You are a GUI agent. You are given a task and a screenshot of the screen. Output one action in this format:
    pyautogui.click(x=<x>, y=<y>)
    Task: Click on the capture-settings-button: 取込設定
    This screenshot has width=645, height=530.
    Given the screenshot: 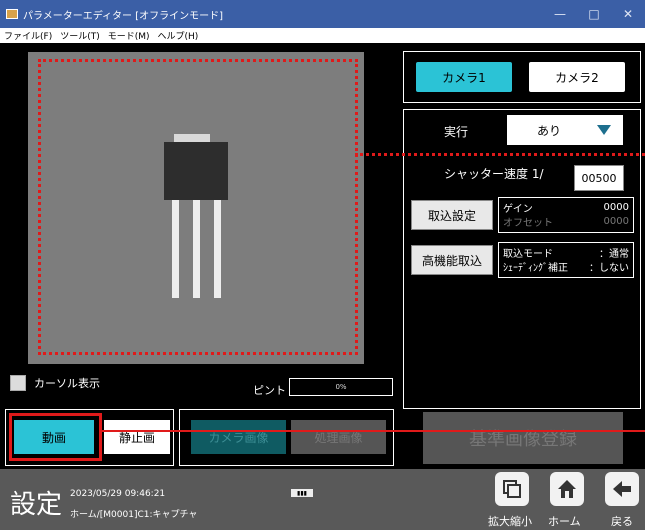 What is the action you would take?
    pyautogui.click(x=452, y=215)
    